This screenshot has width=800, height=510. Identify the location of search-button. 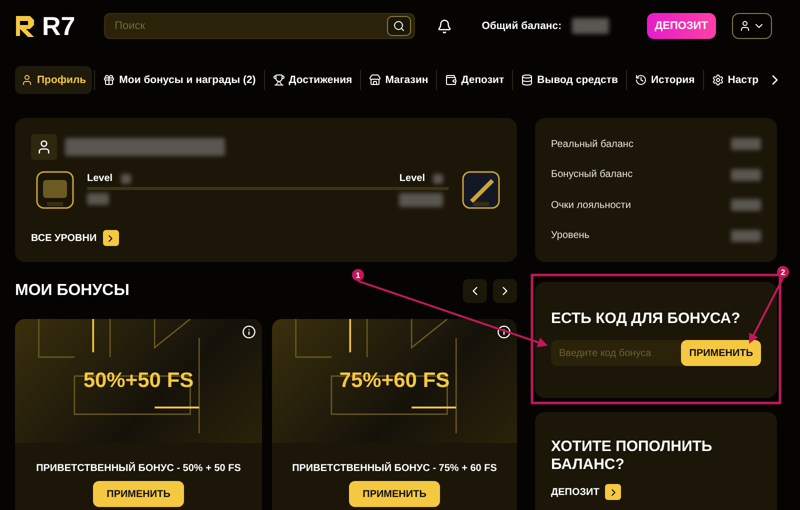
(398, 26).